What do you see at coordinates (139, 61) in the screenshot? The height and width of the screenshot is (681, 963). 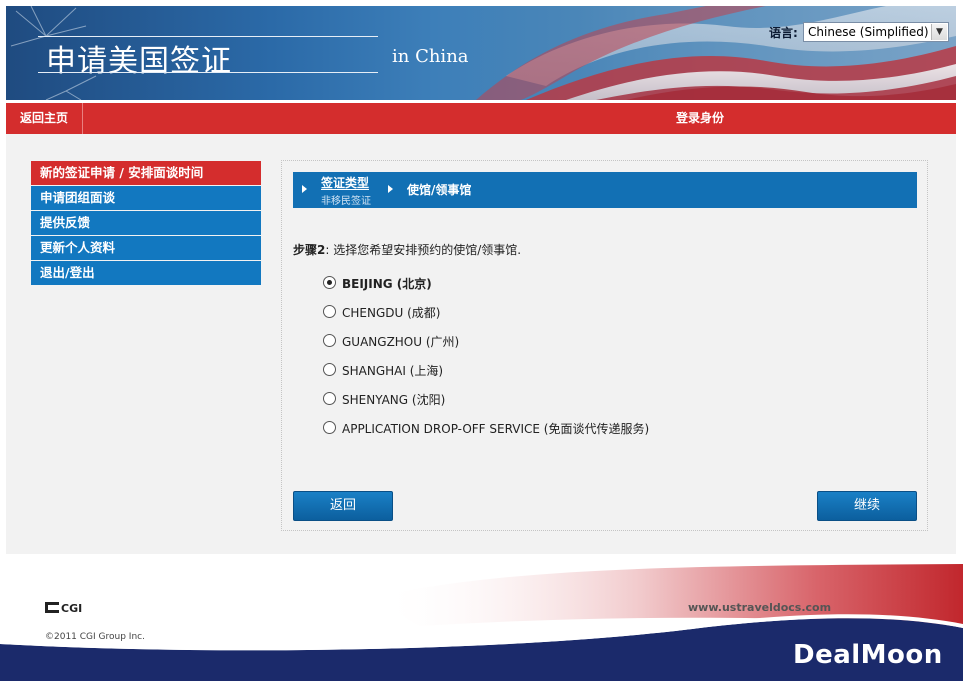 I see `site-title: 申请美国签证` at bounding box center [139, 61].